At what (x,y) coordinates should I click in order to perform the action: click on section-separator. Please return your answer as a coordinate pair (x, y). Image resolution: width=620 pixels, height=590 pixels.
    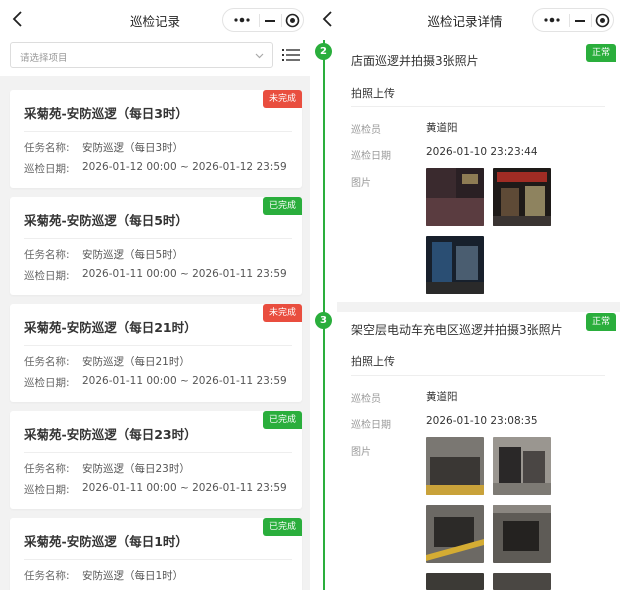
    Looking at the image, I should click on (478, 307).